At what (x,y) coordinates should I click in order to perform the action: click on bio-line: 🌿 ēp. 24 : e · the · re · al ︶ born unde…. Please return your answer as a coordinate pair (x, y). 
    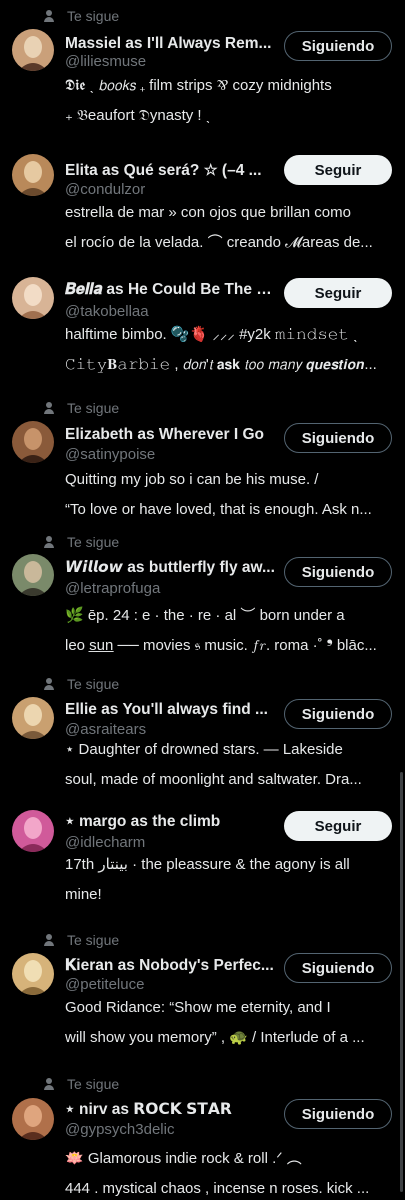
    Looking at the image, I should click on (205, 615).